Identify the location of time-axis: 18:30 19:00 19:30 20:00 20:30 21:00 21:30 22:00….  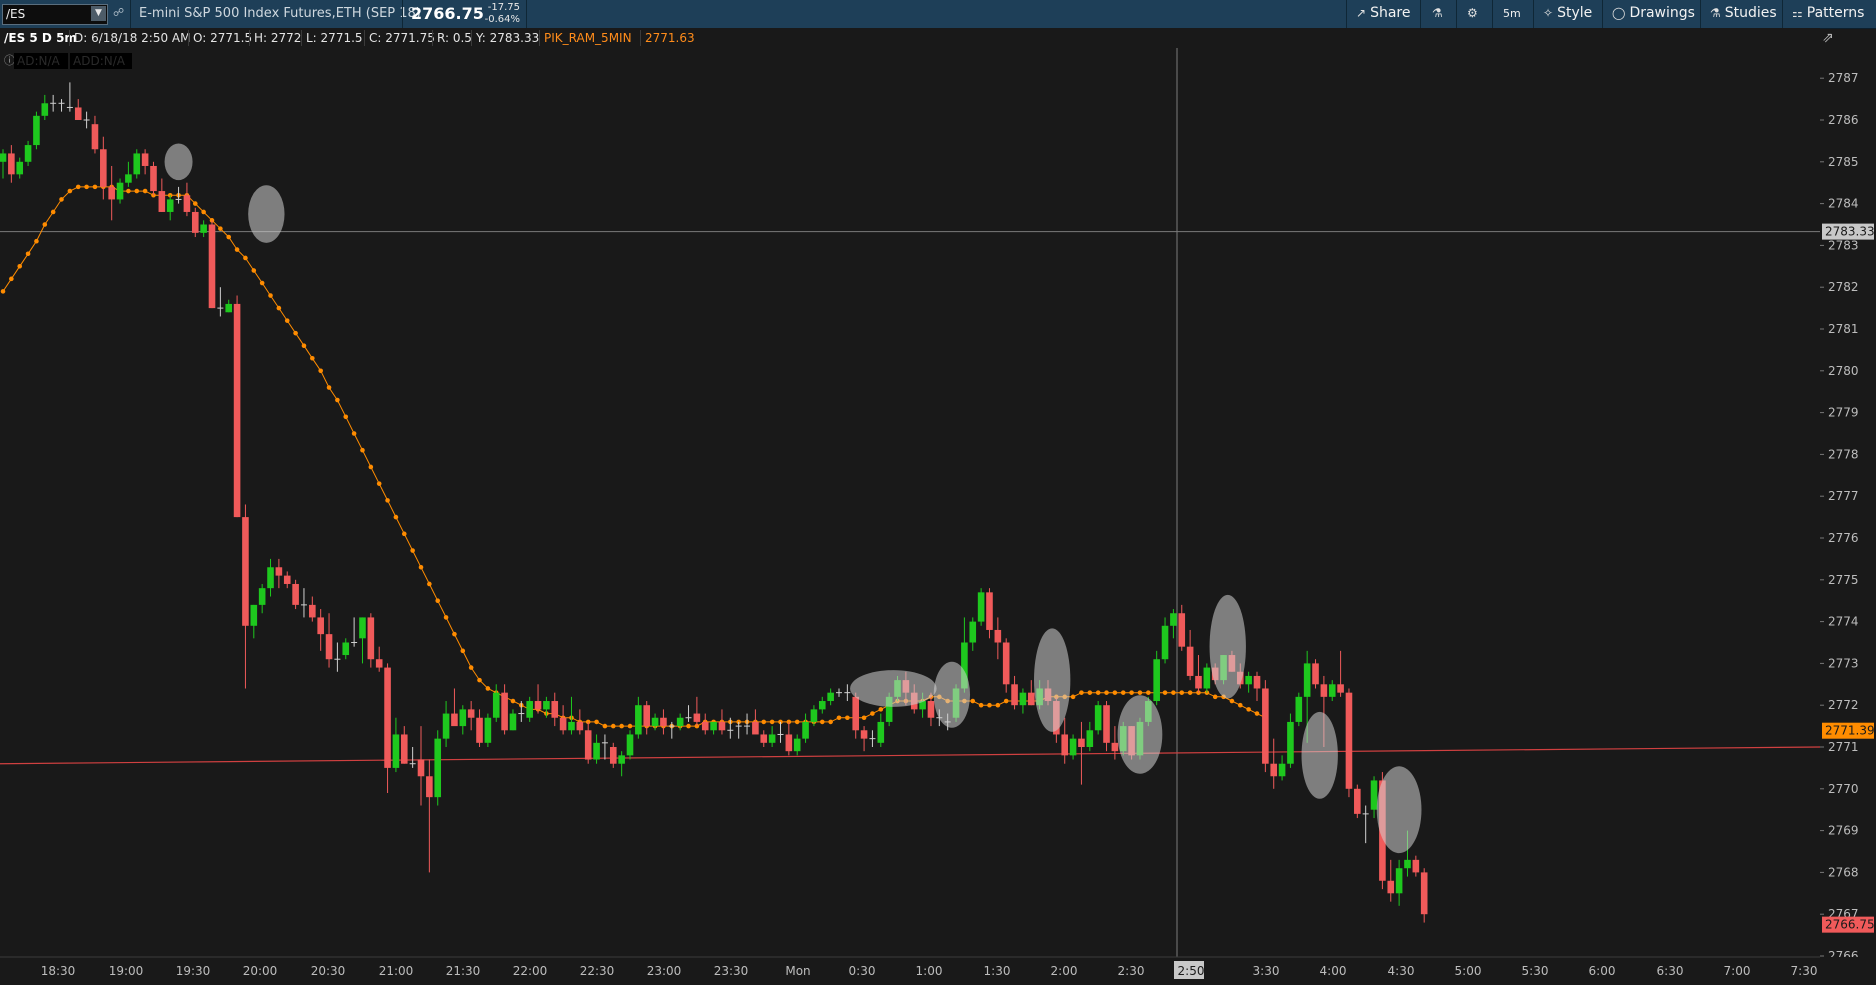
(938, 970).